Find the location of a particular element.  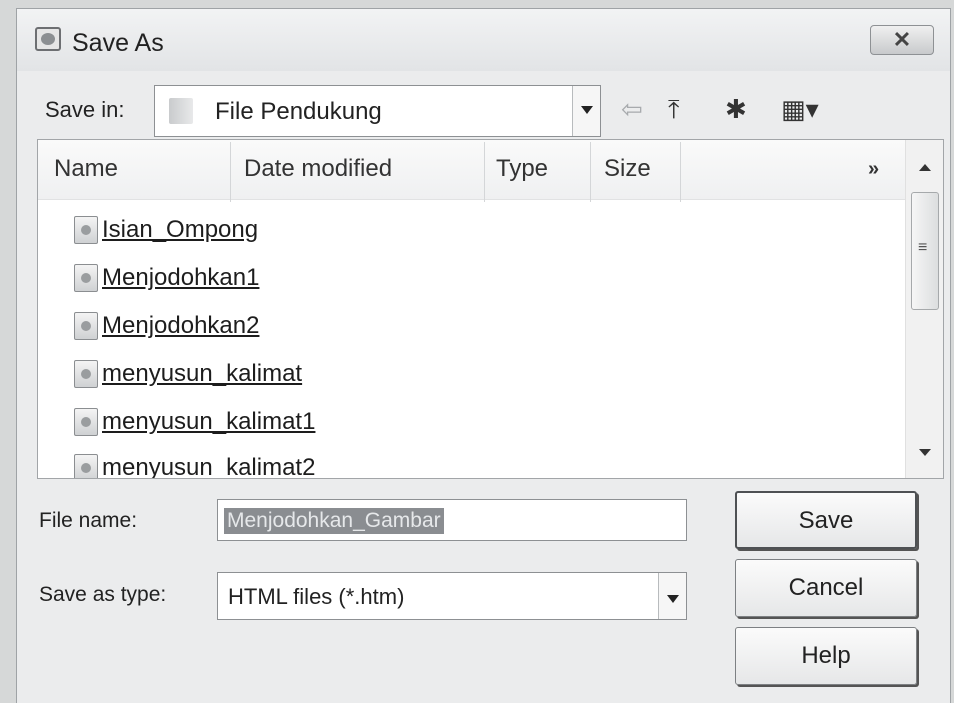

scrollbar-thumb is located at coordinates (925, 251).